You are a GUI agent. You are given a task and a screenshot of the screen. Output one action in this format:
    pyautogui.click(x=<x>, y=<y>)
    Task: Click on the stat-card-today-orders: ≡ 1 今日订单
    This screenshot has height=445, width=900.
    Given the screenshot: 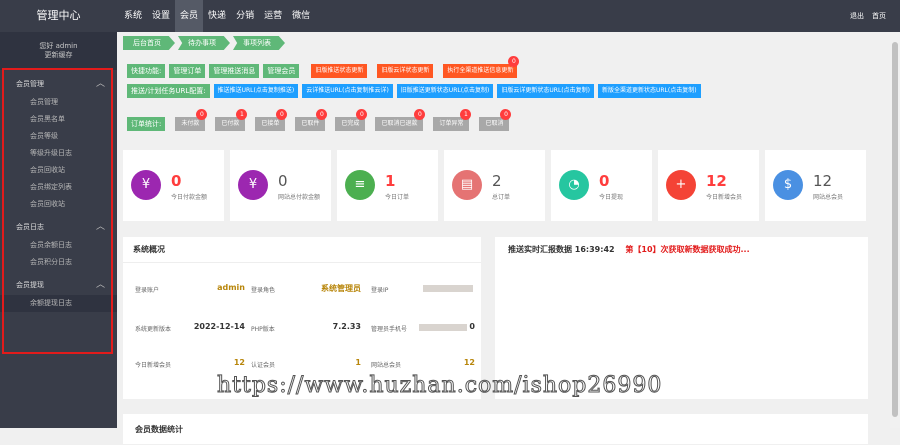 What is the action you would take?
    pyautogui.click(x=387, y=185)
    